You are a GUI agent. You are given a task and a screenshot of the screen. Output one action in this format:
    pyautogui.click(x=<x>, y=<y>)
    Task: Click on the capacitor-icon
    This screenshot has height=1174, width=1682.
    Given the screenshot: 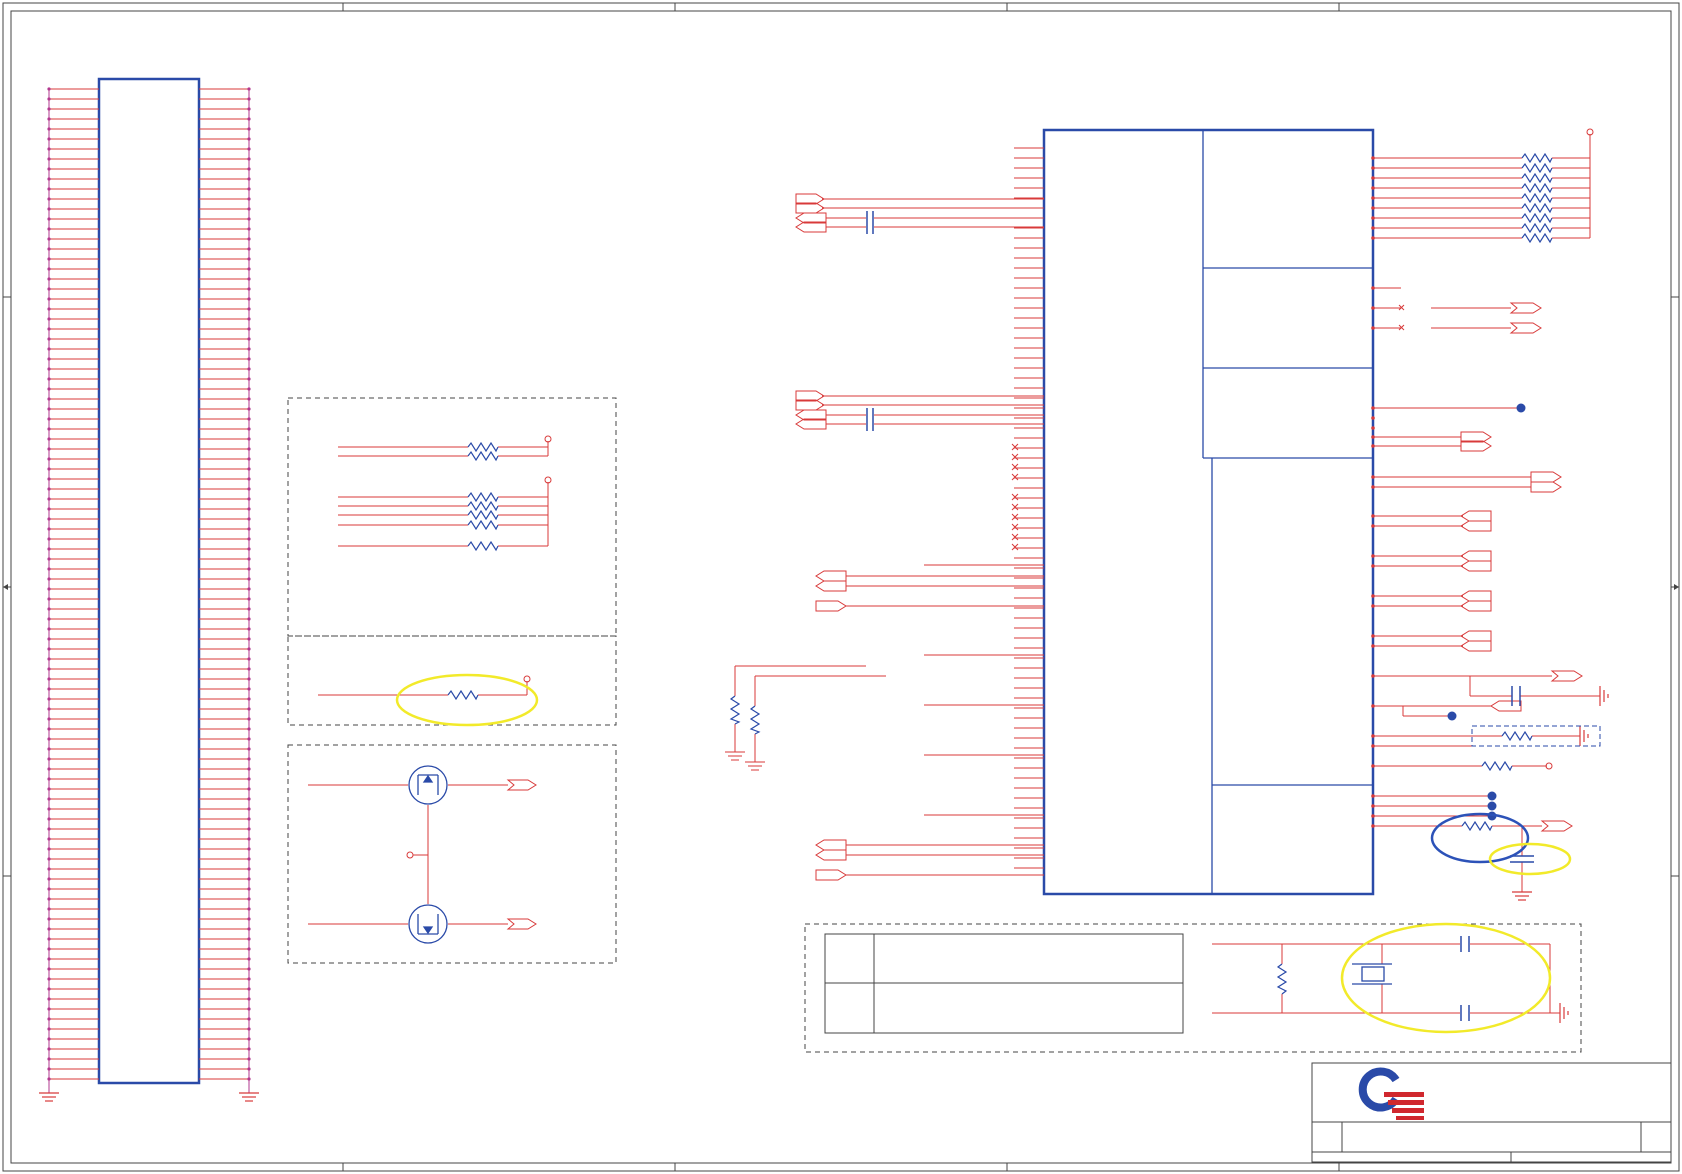 What is the action you would take?
    pyautogui.click(x=1465, y=978)
    